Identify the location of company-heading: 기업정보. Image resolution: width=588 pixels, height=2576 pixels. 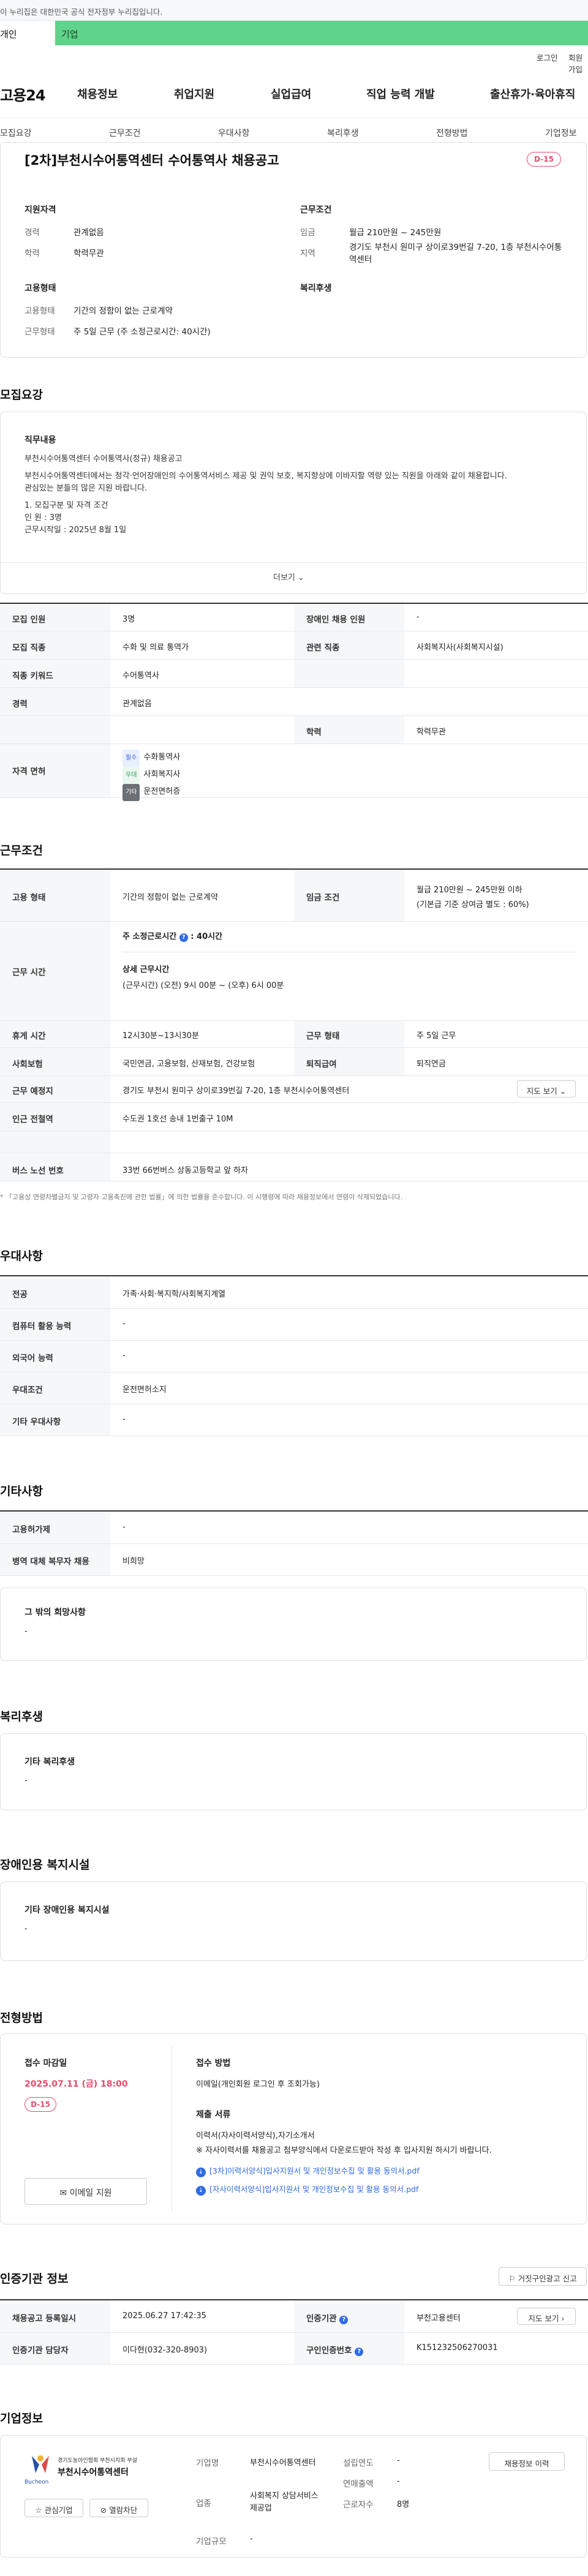
(21, 2418).